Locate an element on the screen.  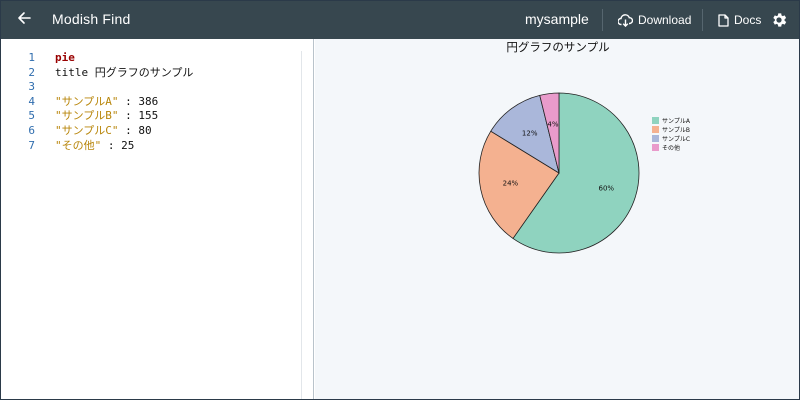
legend-label: サンプルA is located at coordinates (676, 121).